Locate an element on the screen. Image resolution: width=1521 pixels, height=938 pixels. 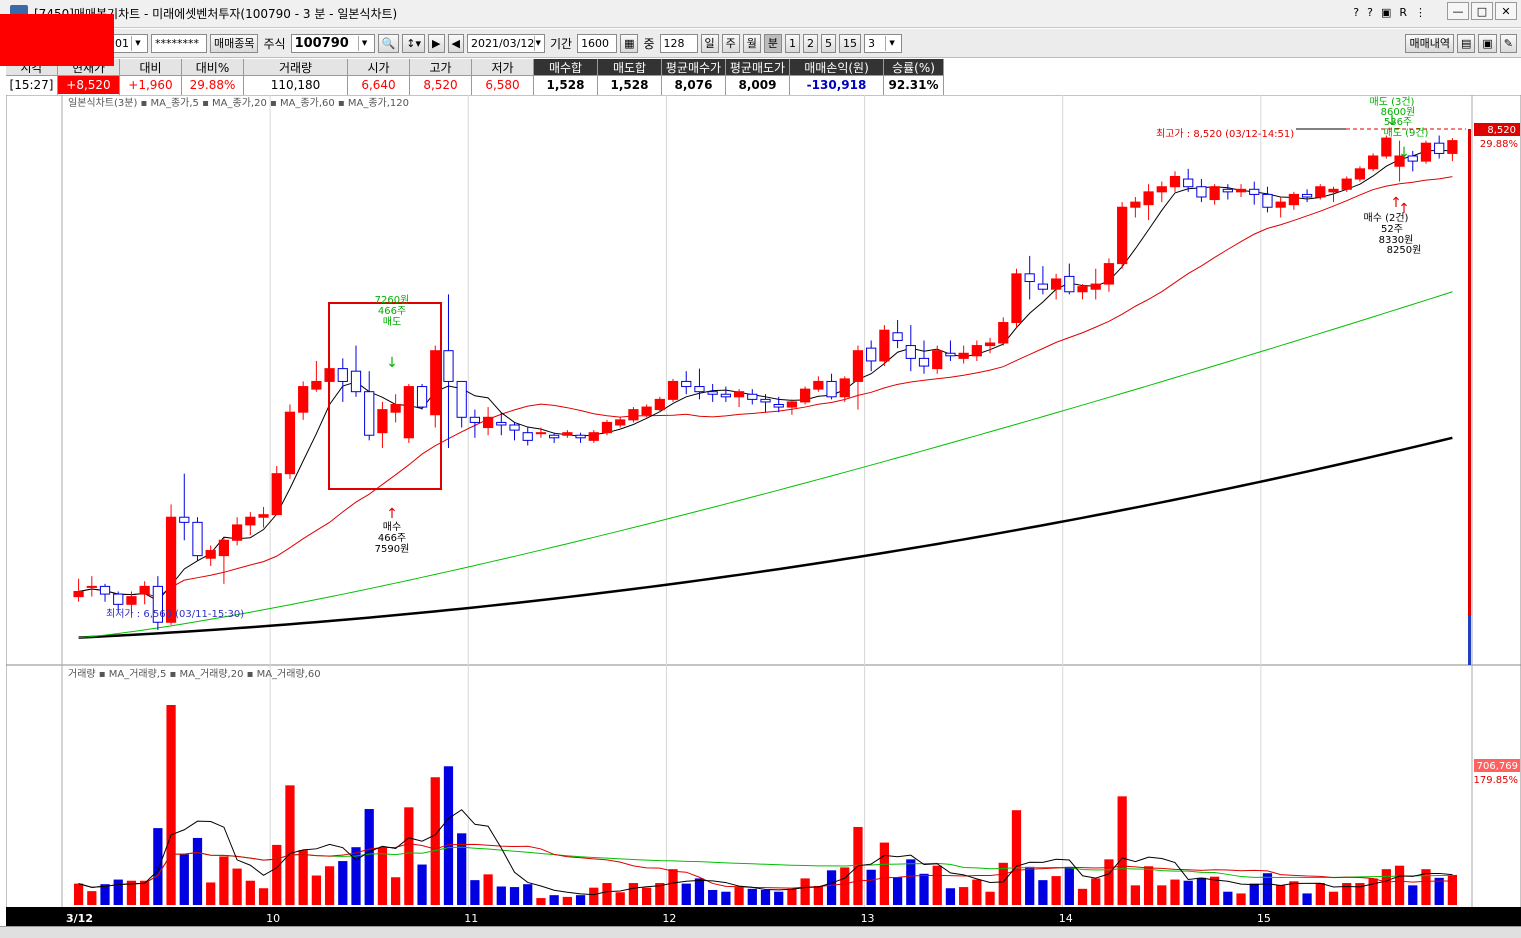
time-axis-label: 11 is located at coordinates (471, 918).